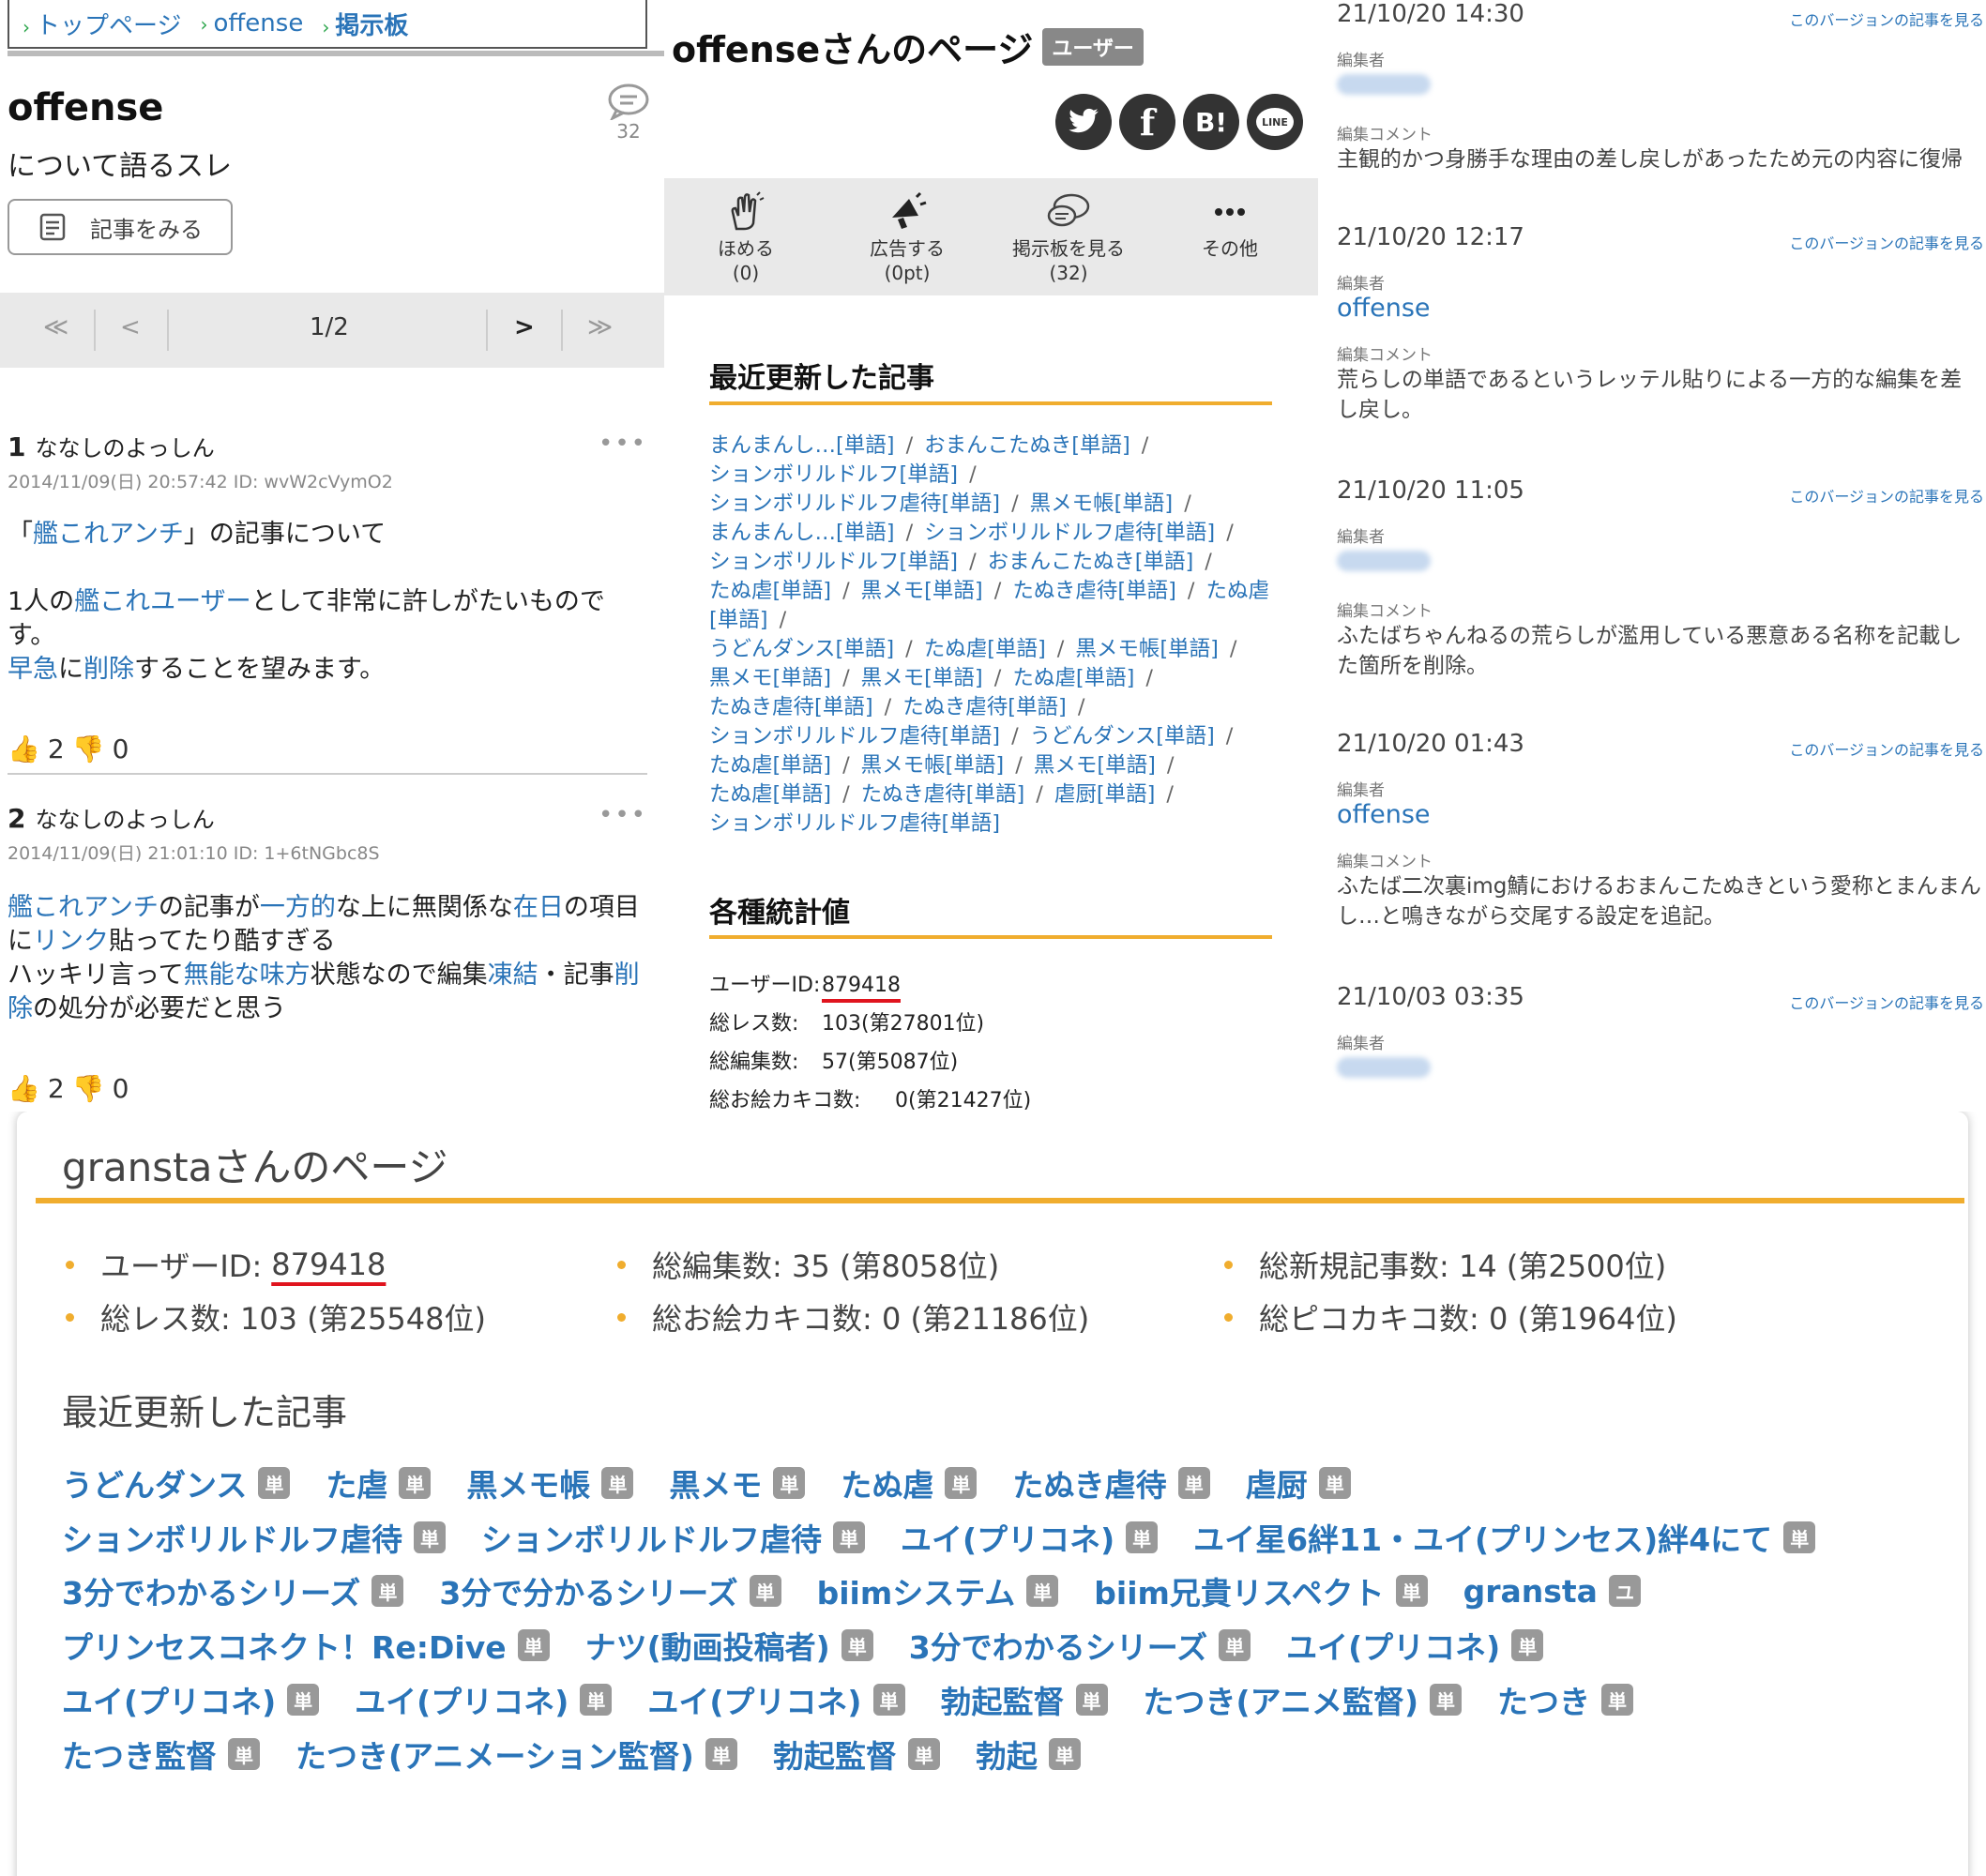 Image resolution: width=1986 pixels, height=1876 pixels. Describe the element at coordinates (1298, 1482) in the screenshot. I see `article-tag: 虐厨単` at that location.